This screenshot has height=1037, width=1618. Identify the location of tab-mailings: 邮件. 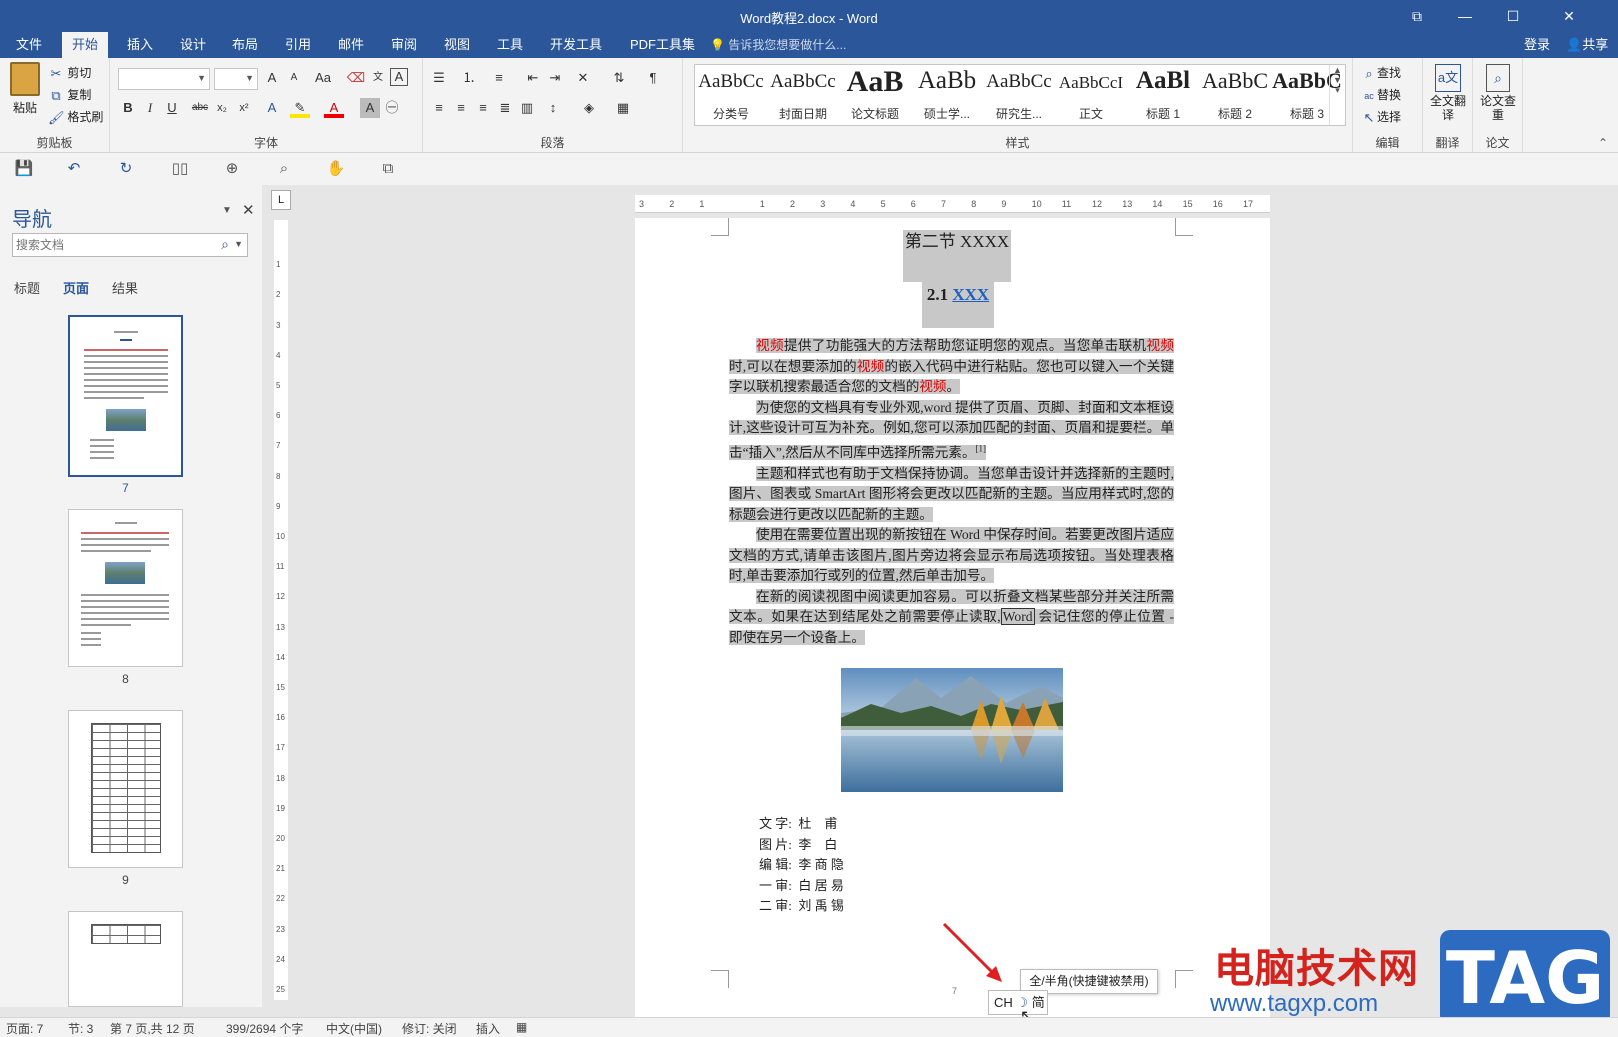
(351, 45).